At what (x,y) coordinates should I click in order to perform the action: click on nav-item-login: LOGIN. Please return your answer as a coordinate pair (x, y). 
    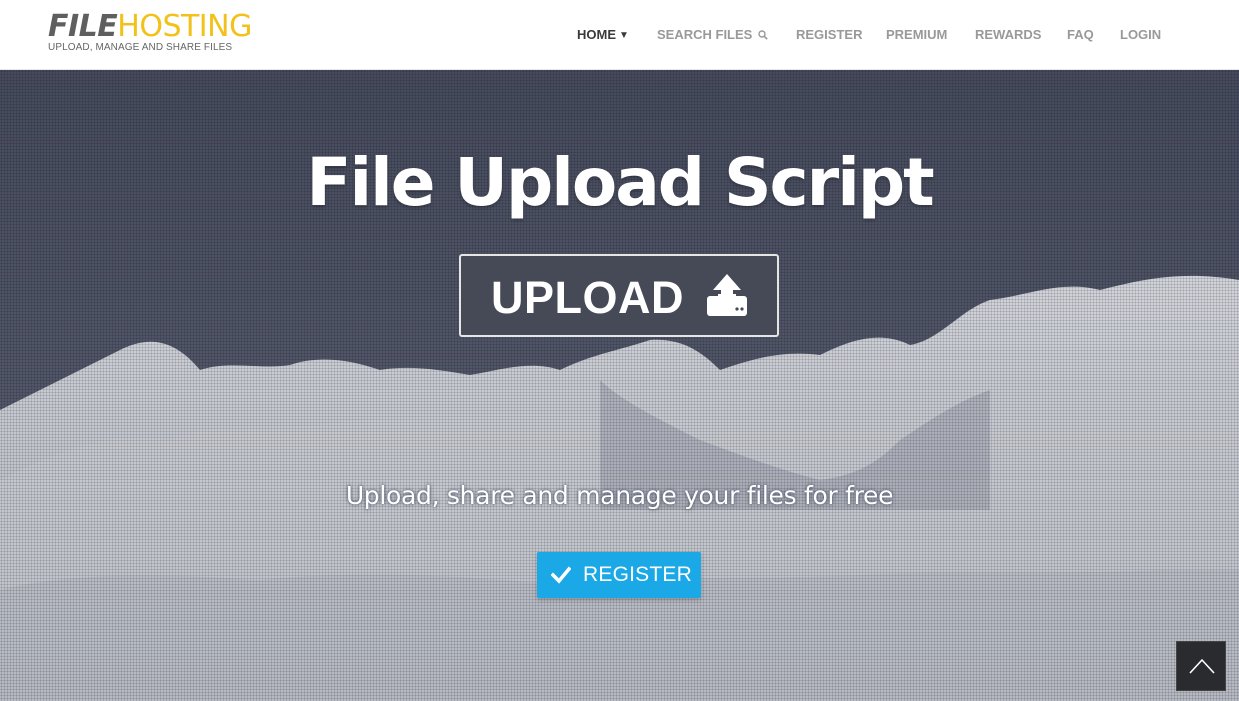
    Looking at the image, I should click on (1140, 34).